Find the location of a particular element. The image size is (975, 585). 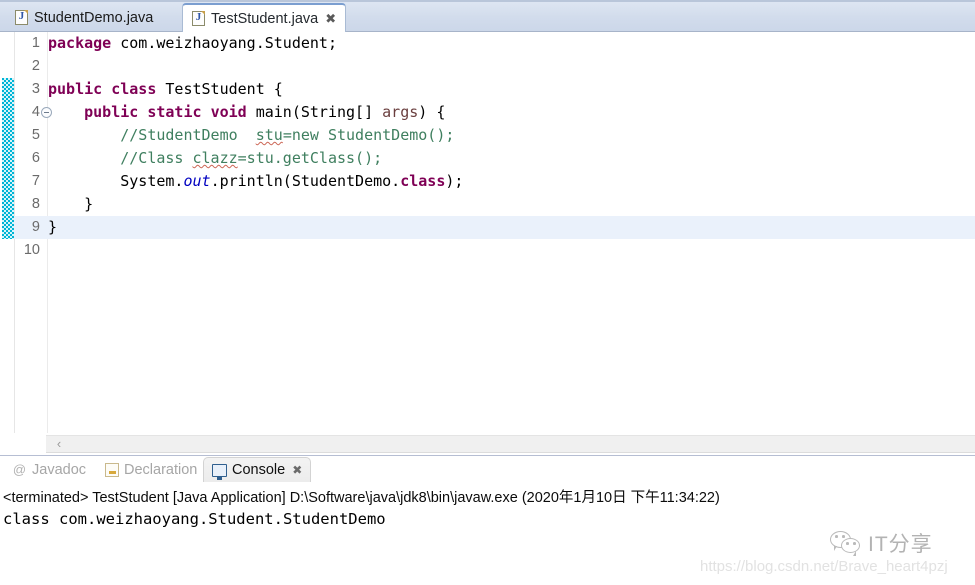

at-icon: @ is located at coordinates (19, 469).